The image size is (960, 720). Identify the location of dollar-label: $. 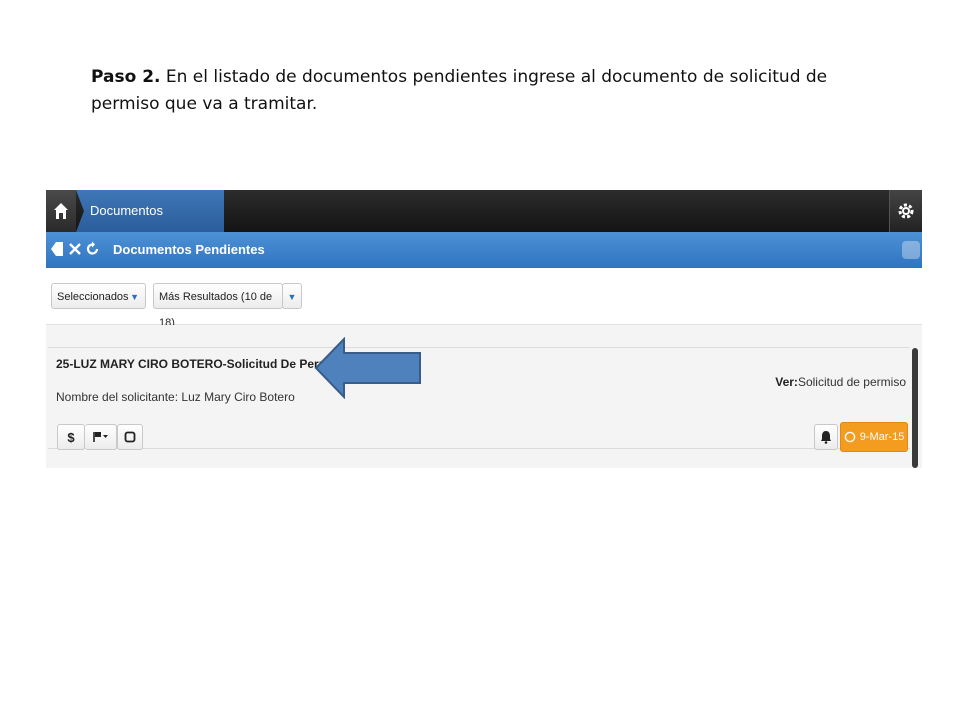
(71, 437).